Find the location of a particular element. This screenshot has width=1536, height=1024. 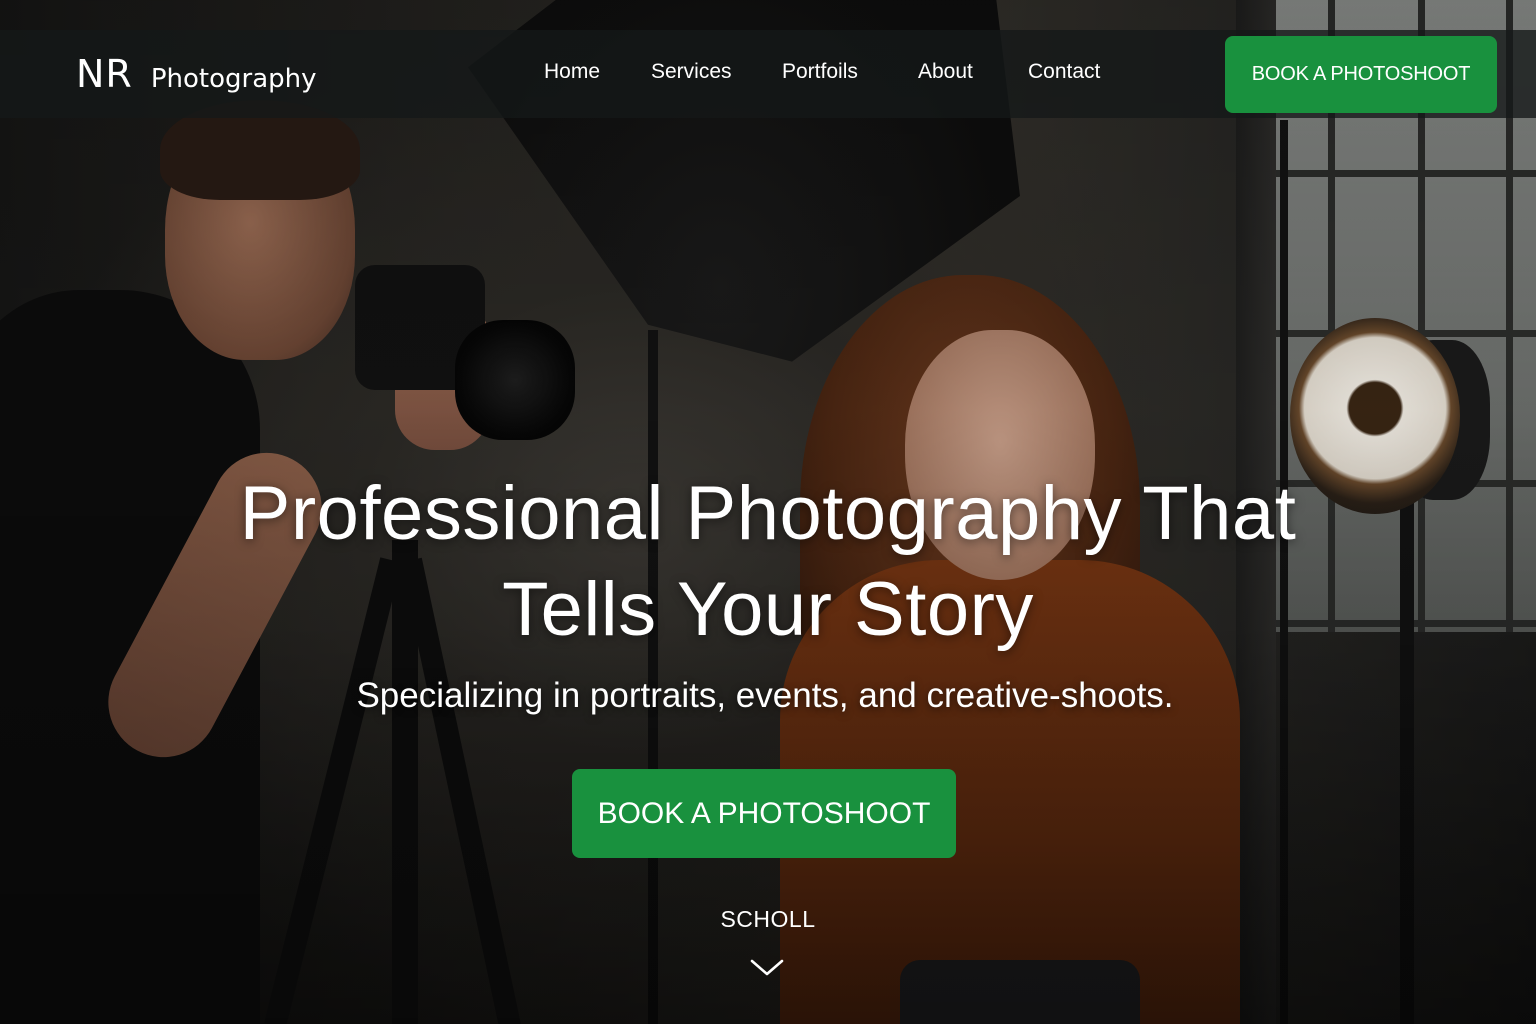

hero-title-line2: Tells Your Story is located at coordinates (768, 609).